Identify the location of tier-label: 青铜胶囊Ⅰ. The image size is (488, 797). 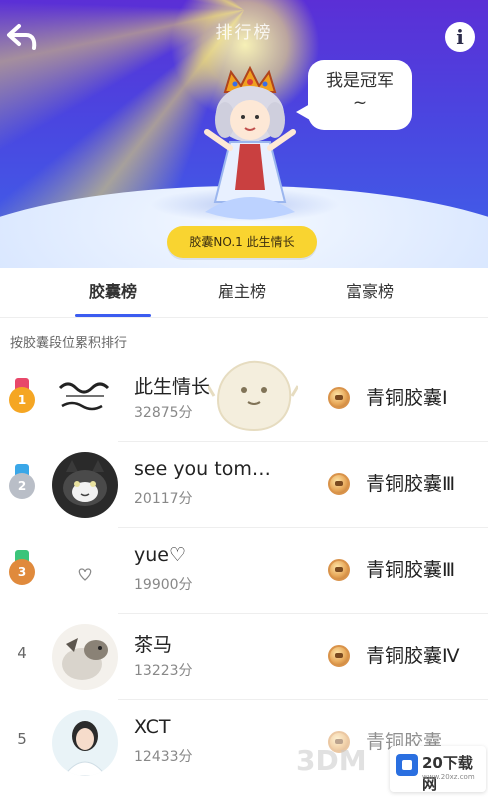
(407, 398).